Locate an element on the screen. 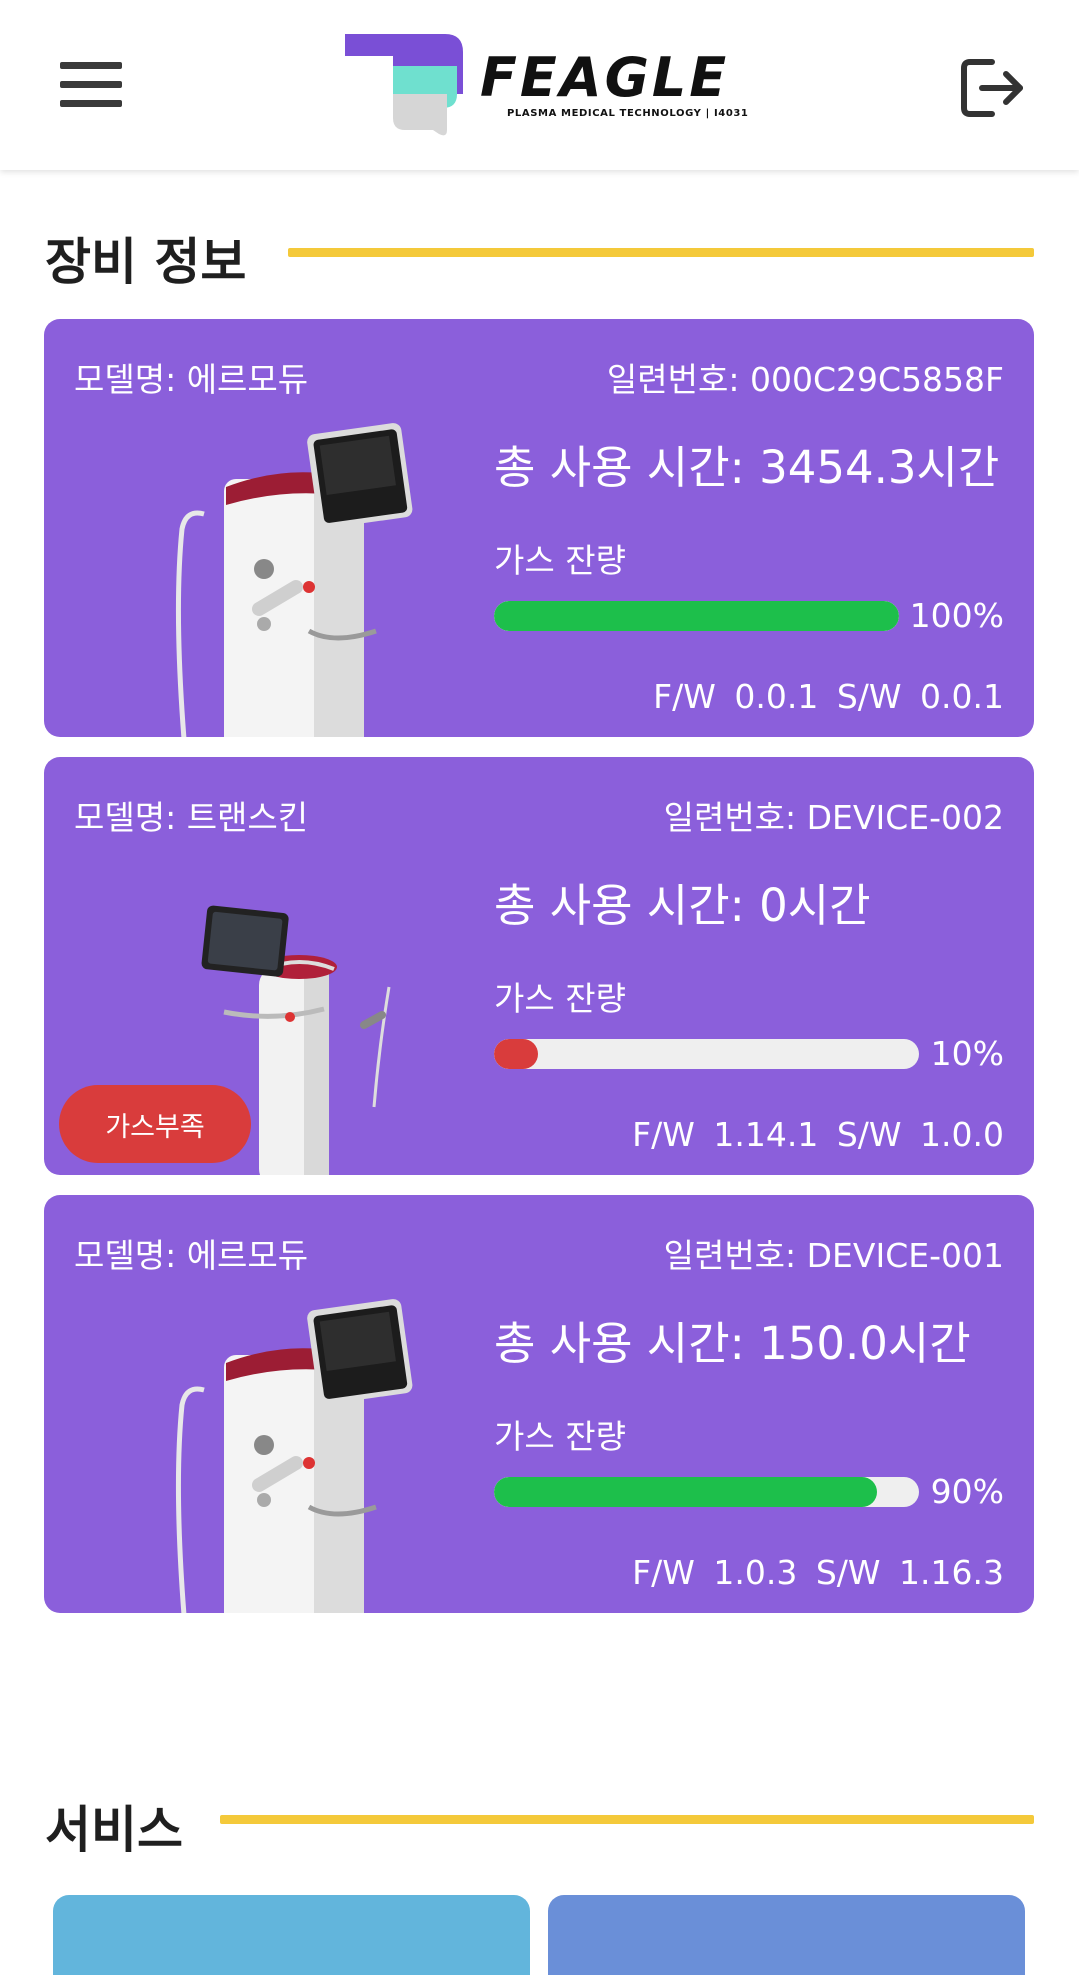 The image size is (1079, 1975). firmware-version: F/W 1.14.1 is located at coordinates (725, 1134).